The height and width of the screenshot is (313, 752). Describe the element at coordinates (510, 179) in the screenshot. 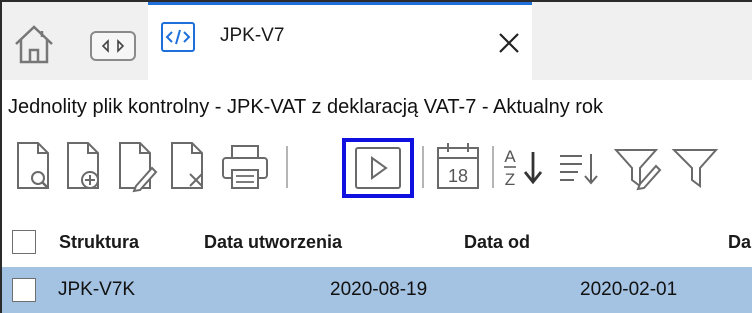

I see `svg-text: Z` at that location.